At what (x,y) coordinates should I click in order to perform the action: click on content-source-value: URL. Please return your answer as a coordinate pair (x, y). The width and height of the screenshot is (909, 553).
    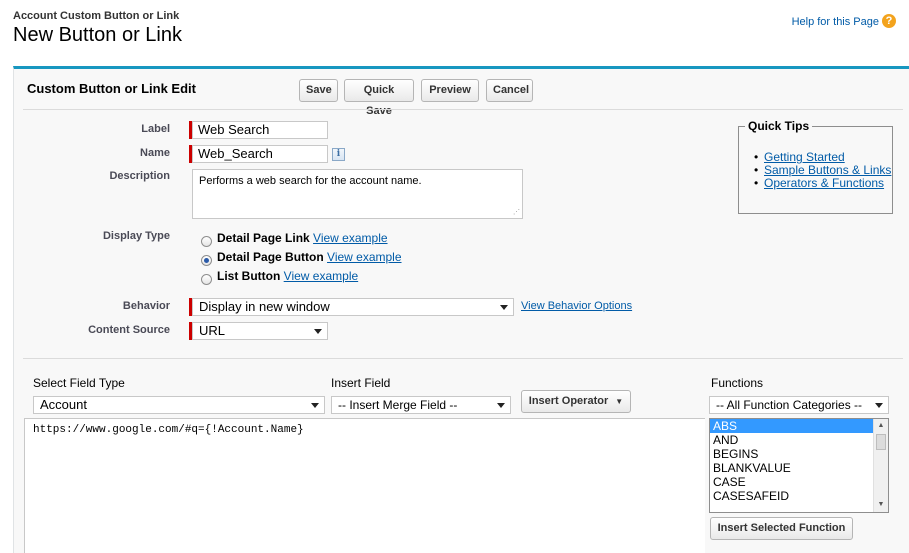
    Looking at the image, I should click on (212, 330).